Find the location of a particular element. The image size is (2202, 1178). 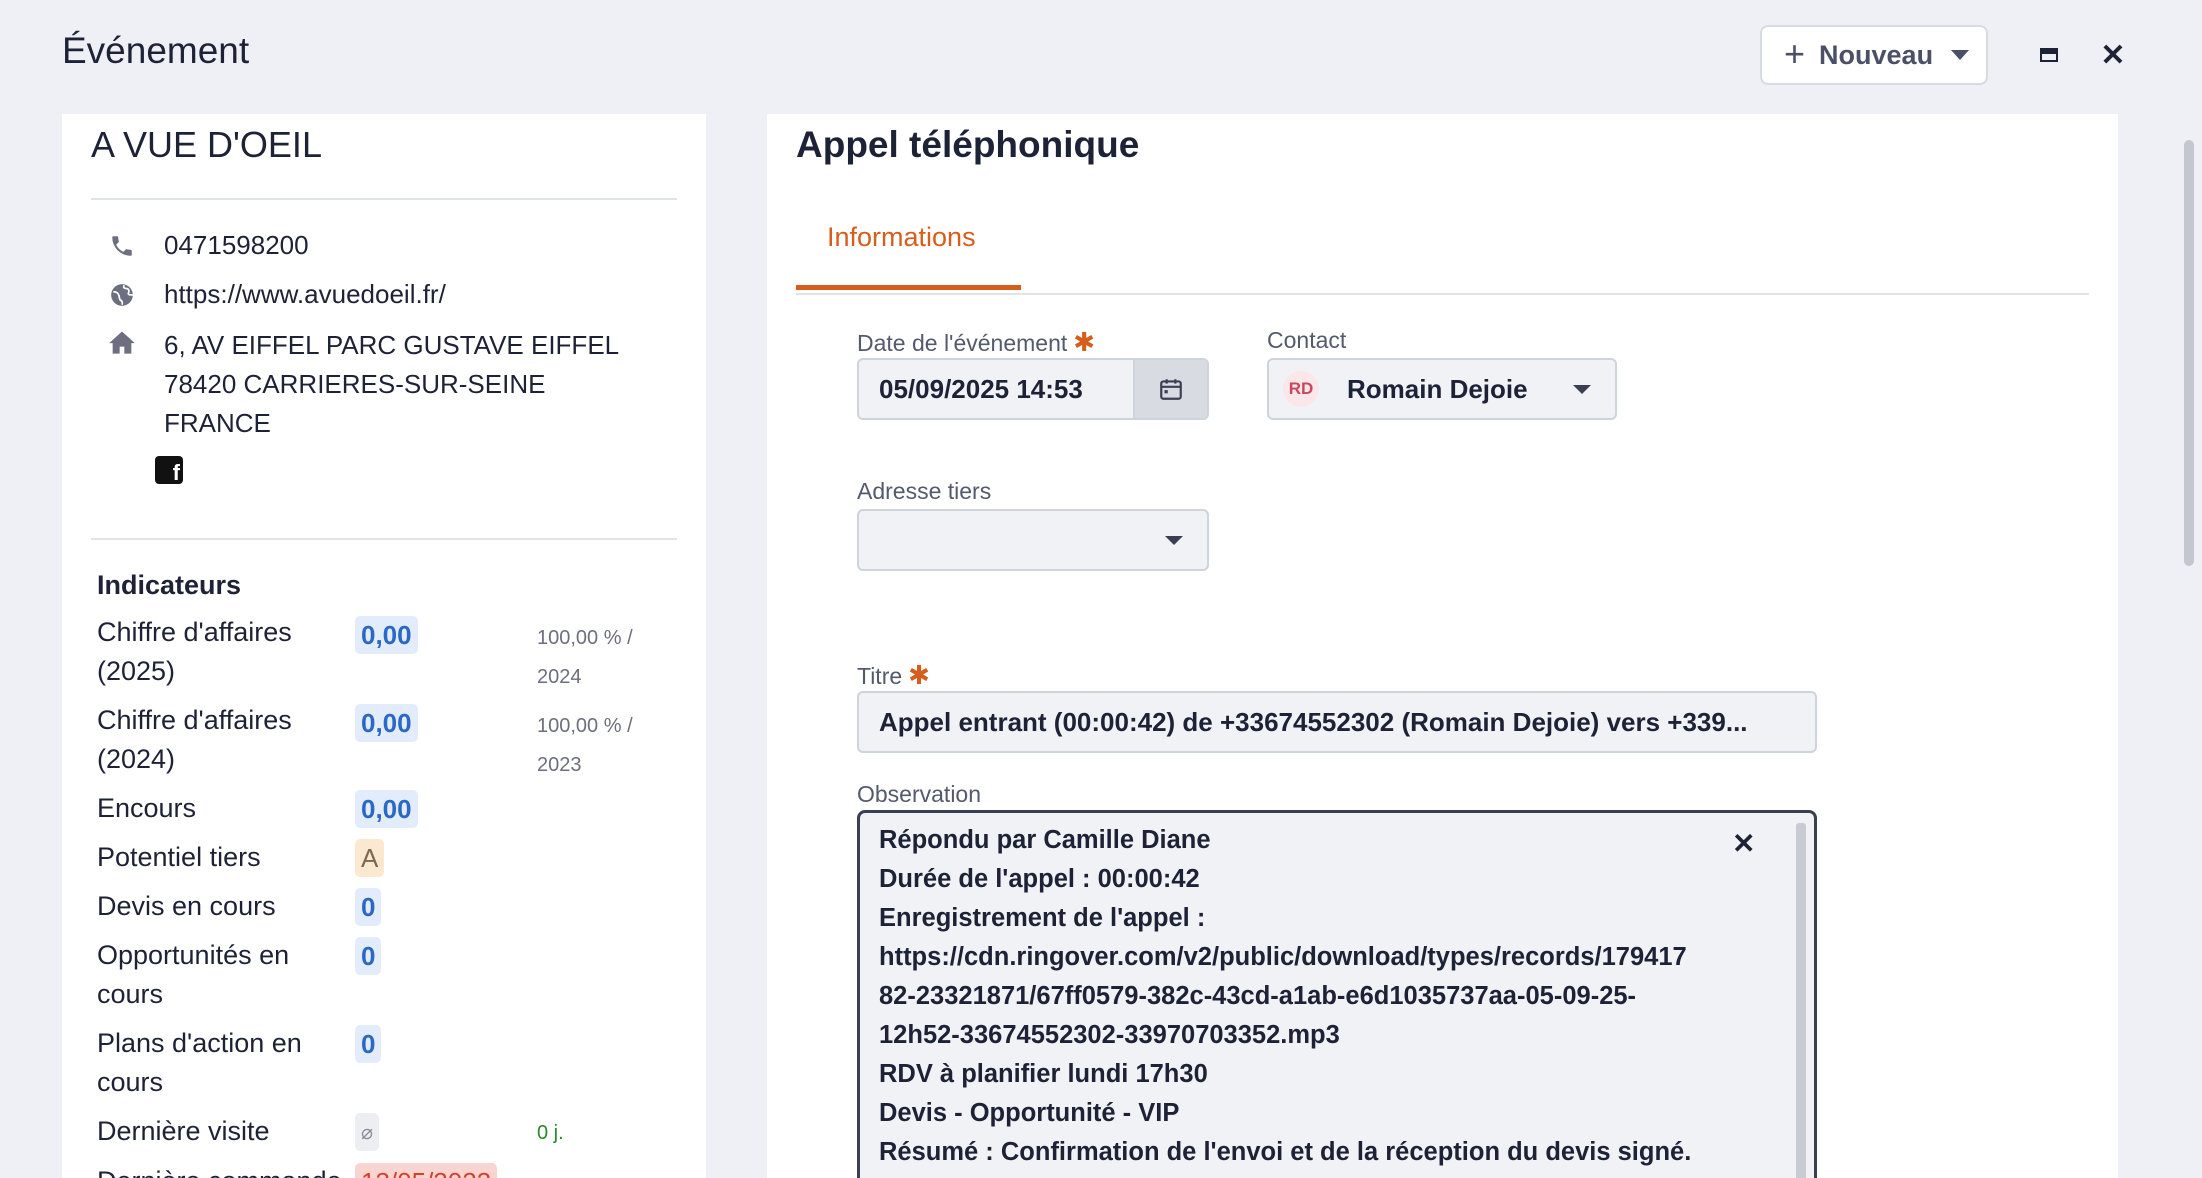

modal-header: Événement + Nouveau ✕ is located at coordinates (1101, 57).